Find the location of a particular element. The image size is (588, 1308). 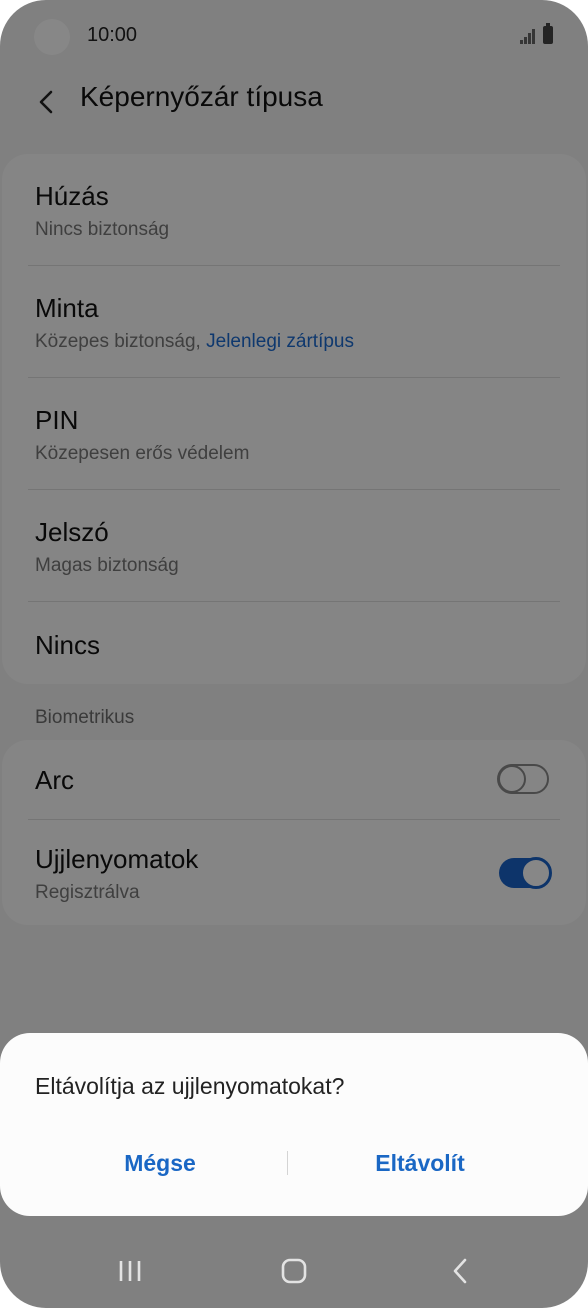

dialog-message: Eltávolítja az ujjlenyomatokat? is located at coordinates (190, 1086).